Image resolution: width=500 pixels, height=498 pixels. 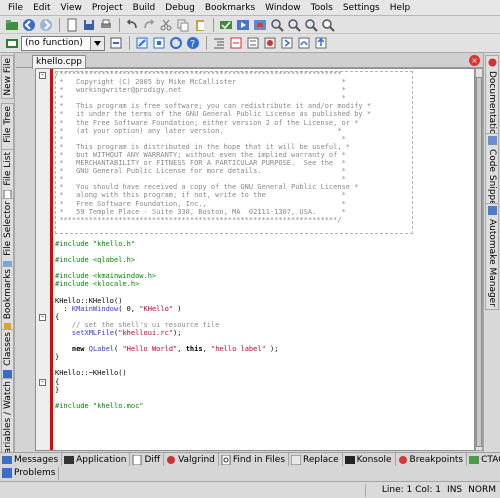 I want to click on tab-new-file: New File, so click(x=7, y=77).